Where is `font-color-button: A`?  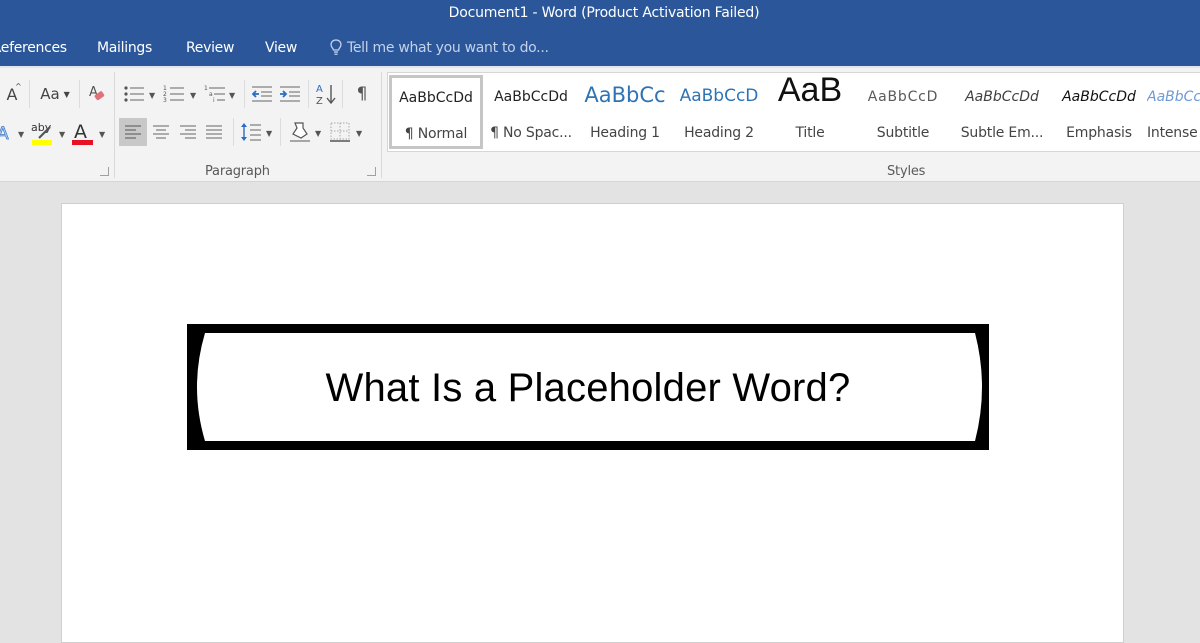
font-color-button: A is located at coordinates (83, 133).